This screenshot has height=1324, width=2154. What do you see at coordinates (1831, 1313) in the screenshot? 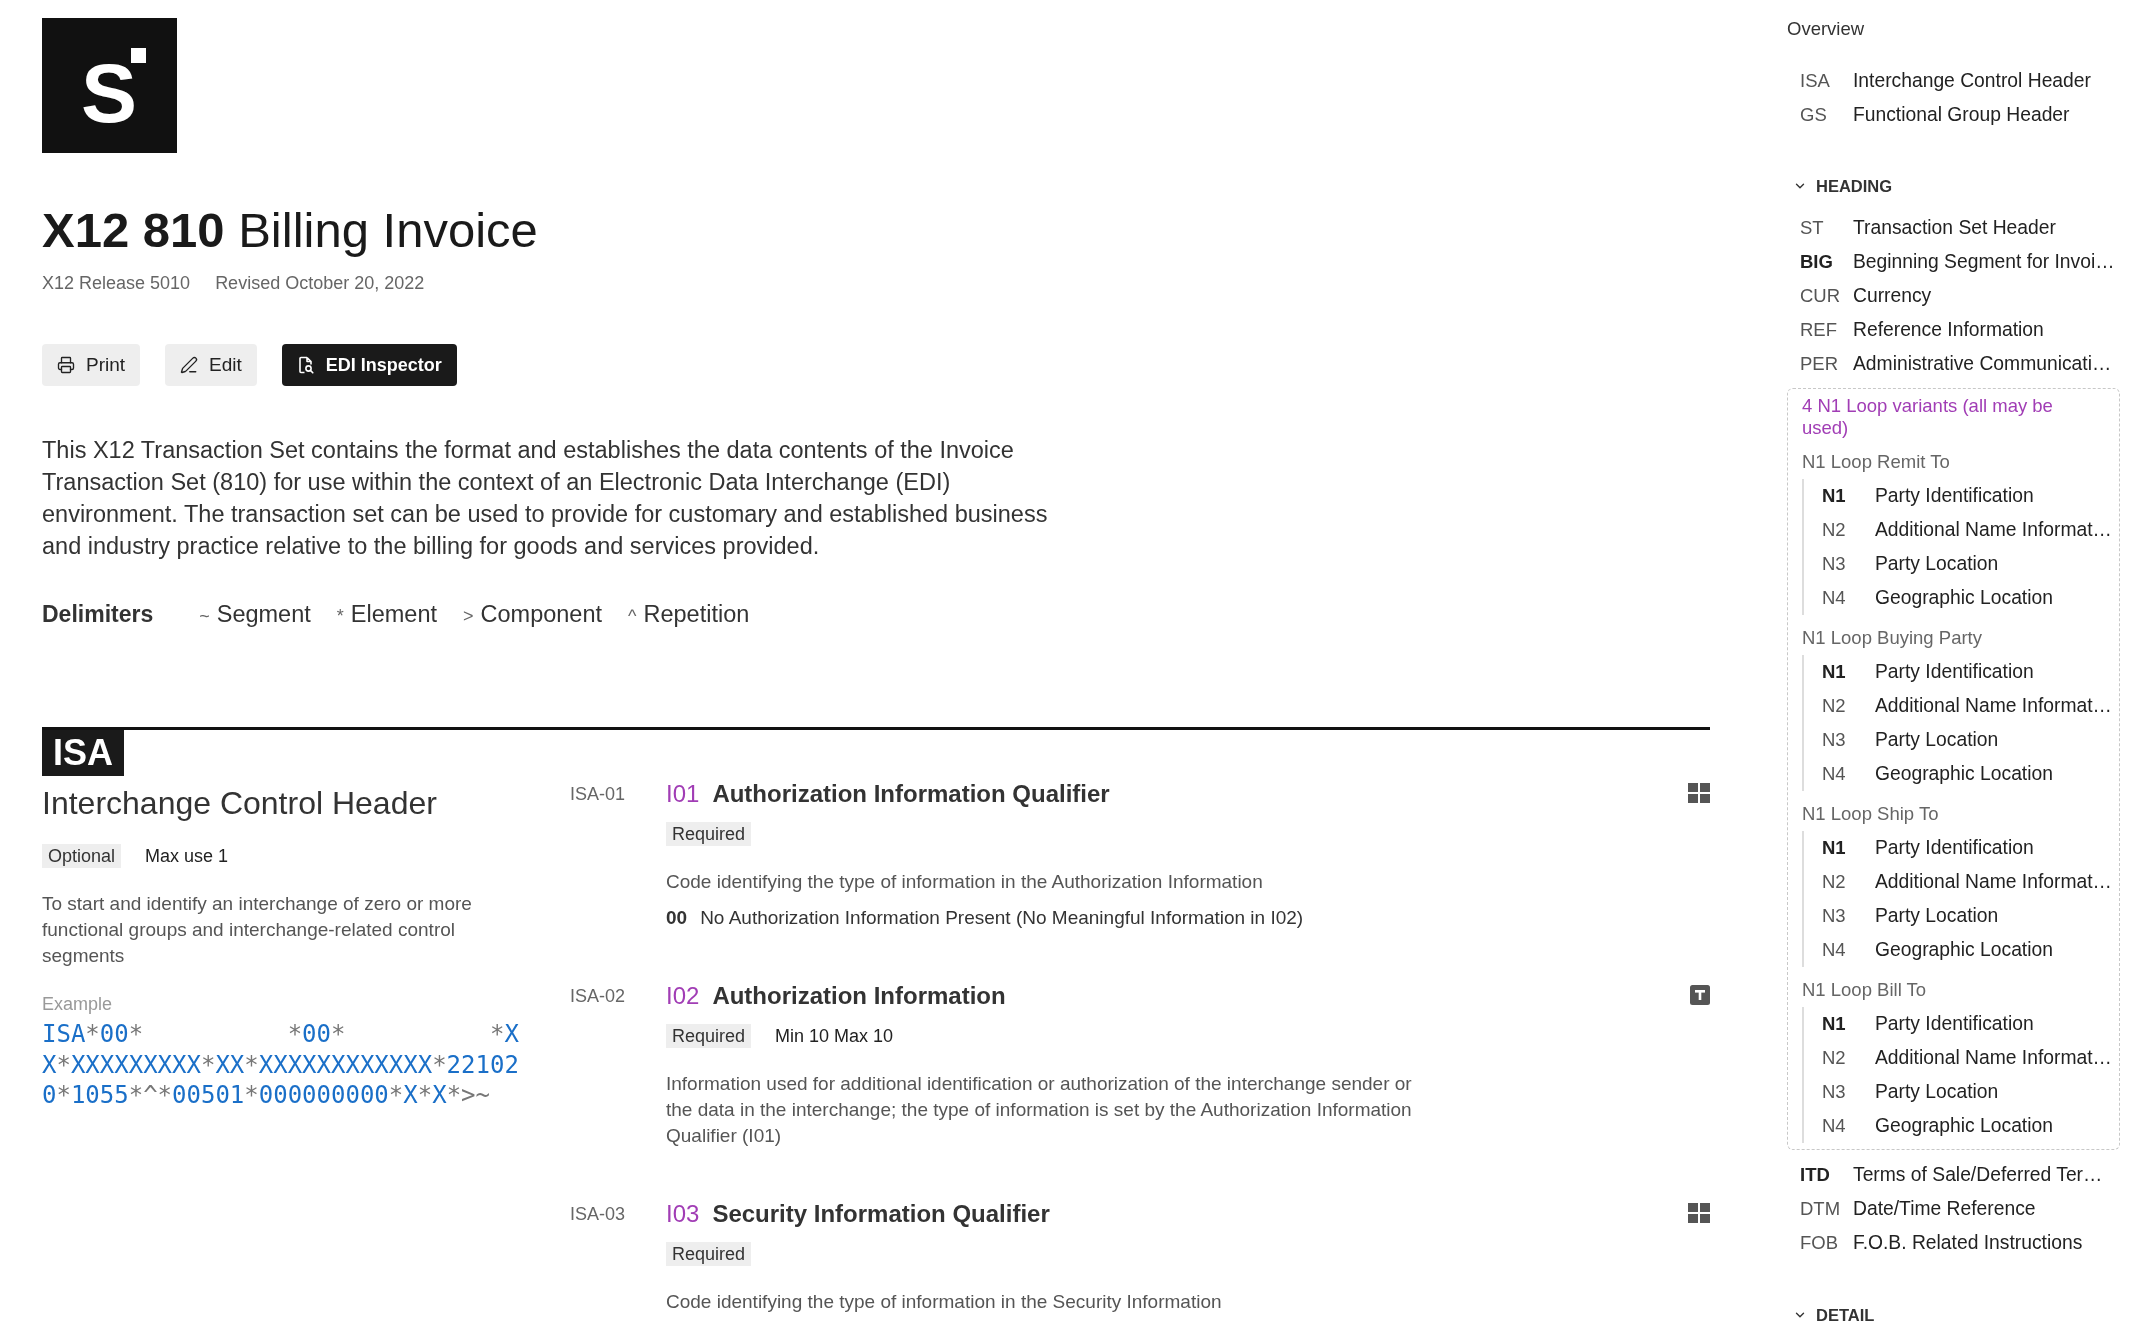
I see `section-toggle: DETAIL` at bounding box center [1831, 1313].